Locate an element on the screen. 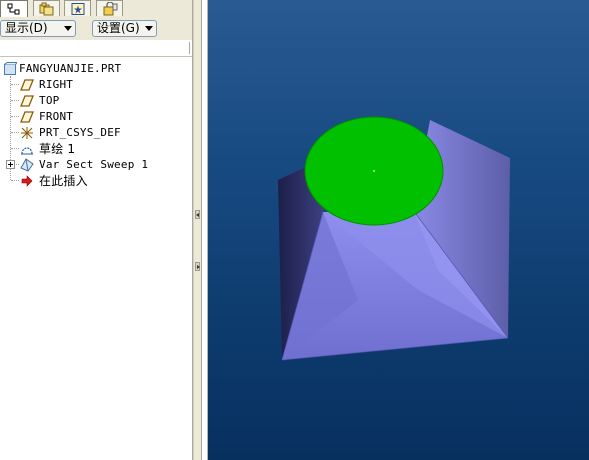 This screenshot has height=460, width=589. tree-item-sketch: 草绘 1 is located at coordinates (103, 149).